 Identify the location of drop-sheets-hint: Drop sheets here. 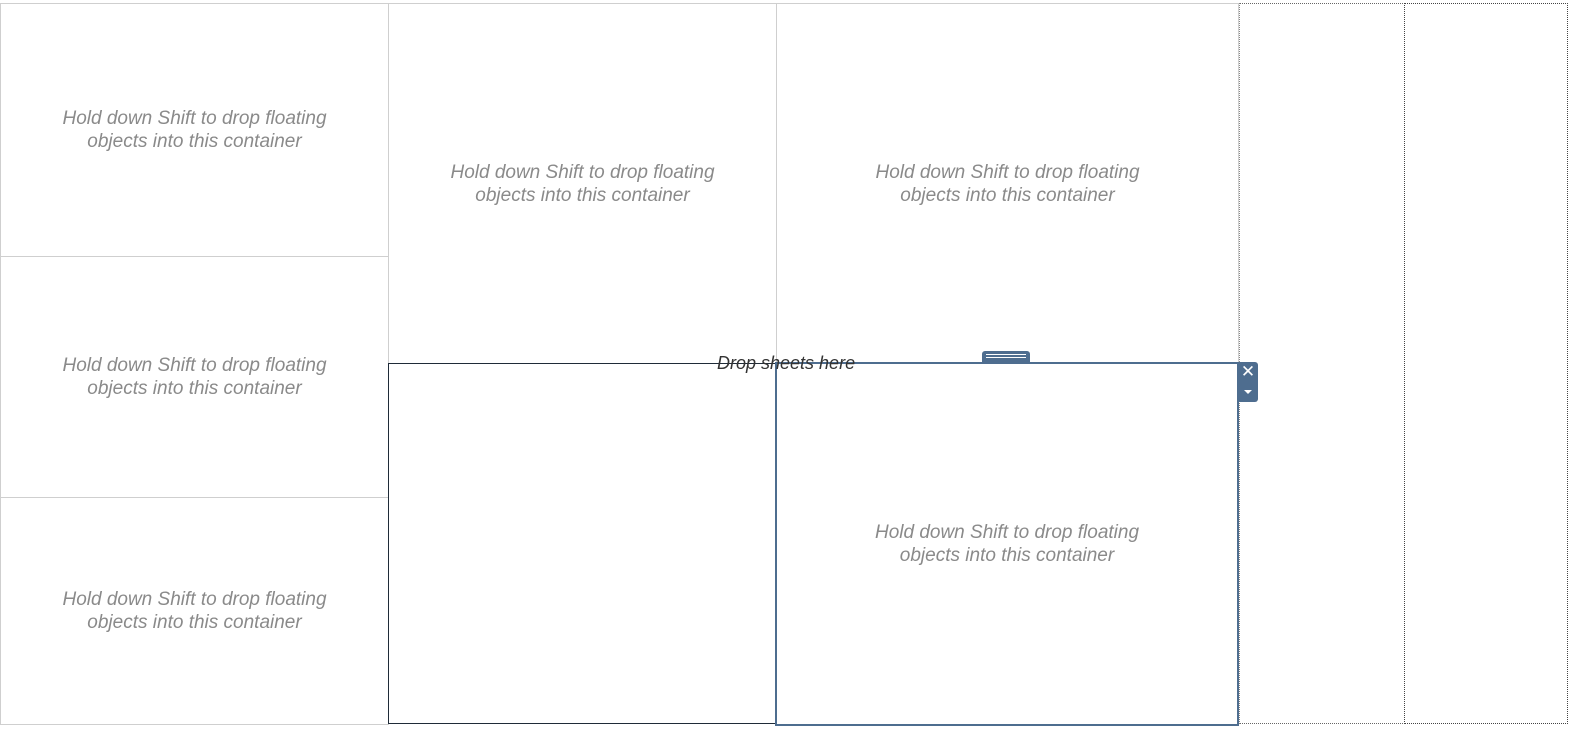
(786, 363).